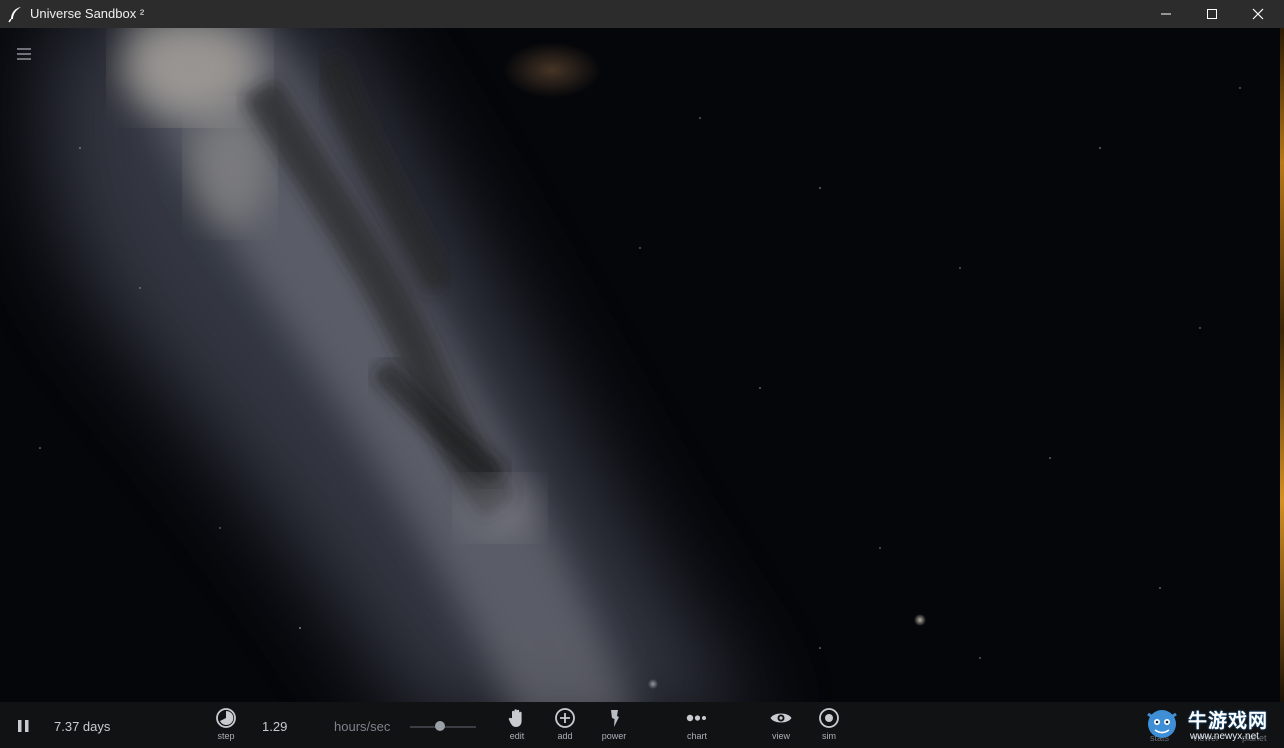 This screenshot has width=1284, height=748. What do you see at coordinates (362, 726) in the screenshot?
I see `time-rate-unit: hours/sec` at bounding box center [362, 726].